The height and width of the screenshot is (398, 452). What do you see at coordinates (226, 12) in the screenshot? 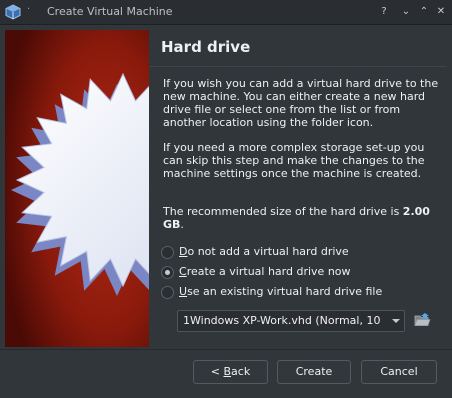
I see `window-titlebar: · Create Virtual Machine ? ⌄ ⌃ ✕` at bounding box center [226, 12].